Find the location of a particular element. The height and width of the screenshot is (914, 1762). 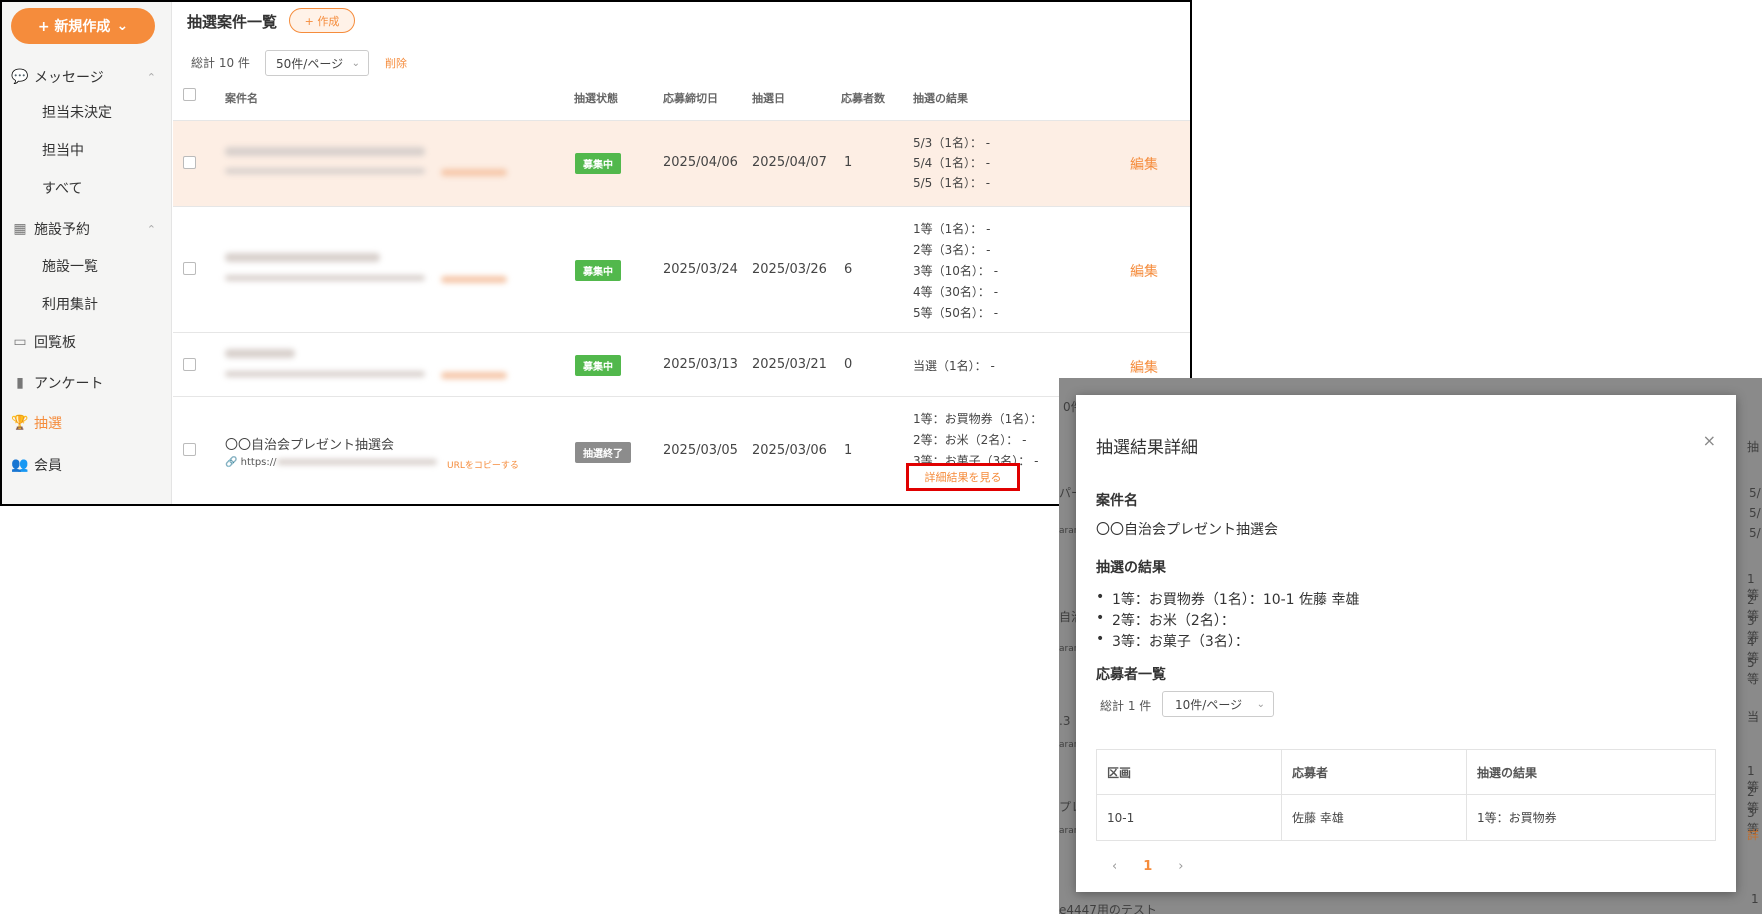

link-icon: 🔗 is located at coordinates (231, 462).